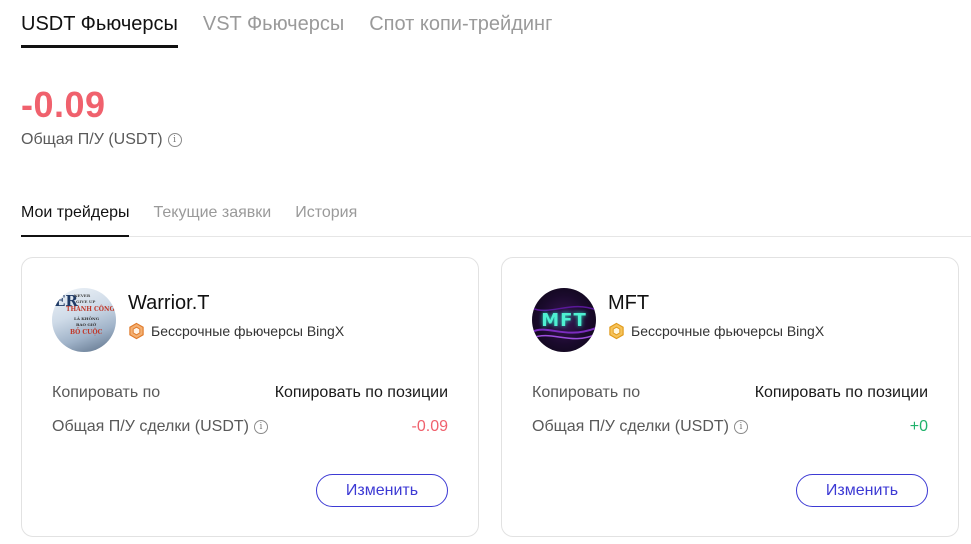 Image resolution: width=971 pixels, height=544 pixels. What do you see at coordinates (86, 301) in the screenshot?
I see `avatar-text: GIVE UP` at bounding box center [86, 301].